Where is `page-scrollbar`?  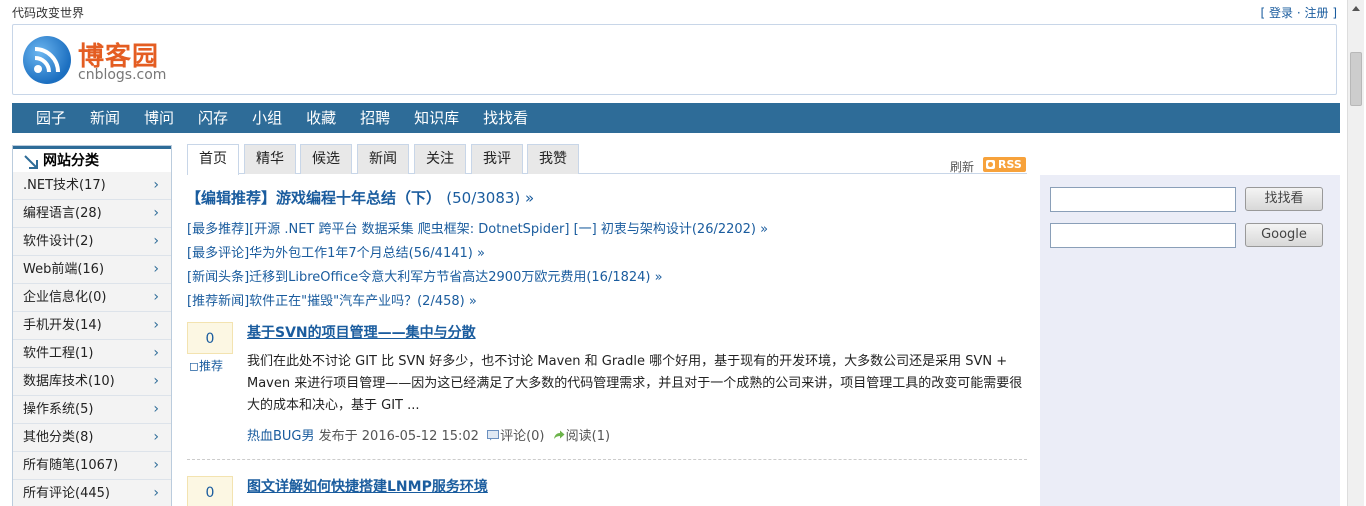 page-scrollbar is located at coordinates (1355, 253).